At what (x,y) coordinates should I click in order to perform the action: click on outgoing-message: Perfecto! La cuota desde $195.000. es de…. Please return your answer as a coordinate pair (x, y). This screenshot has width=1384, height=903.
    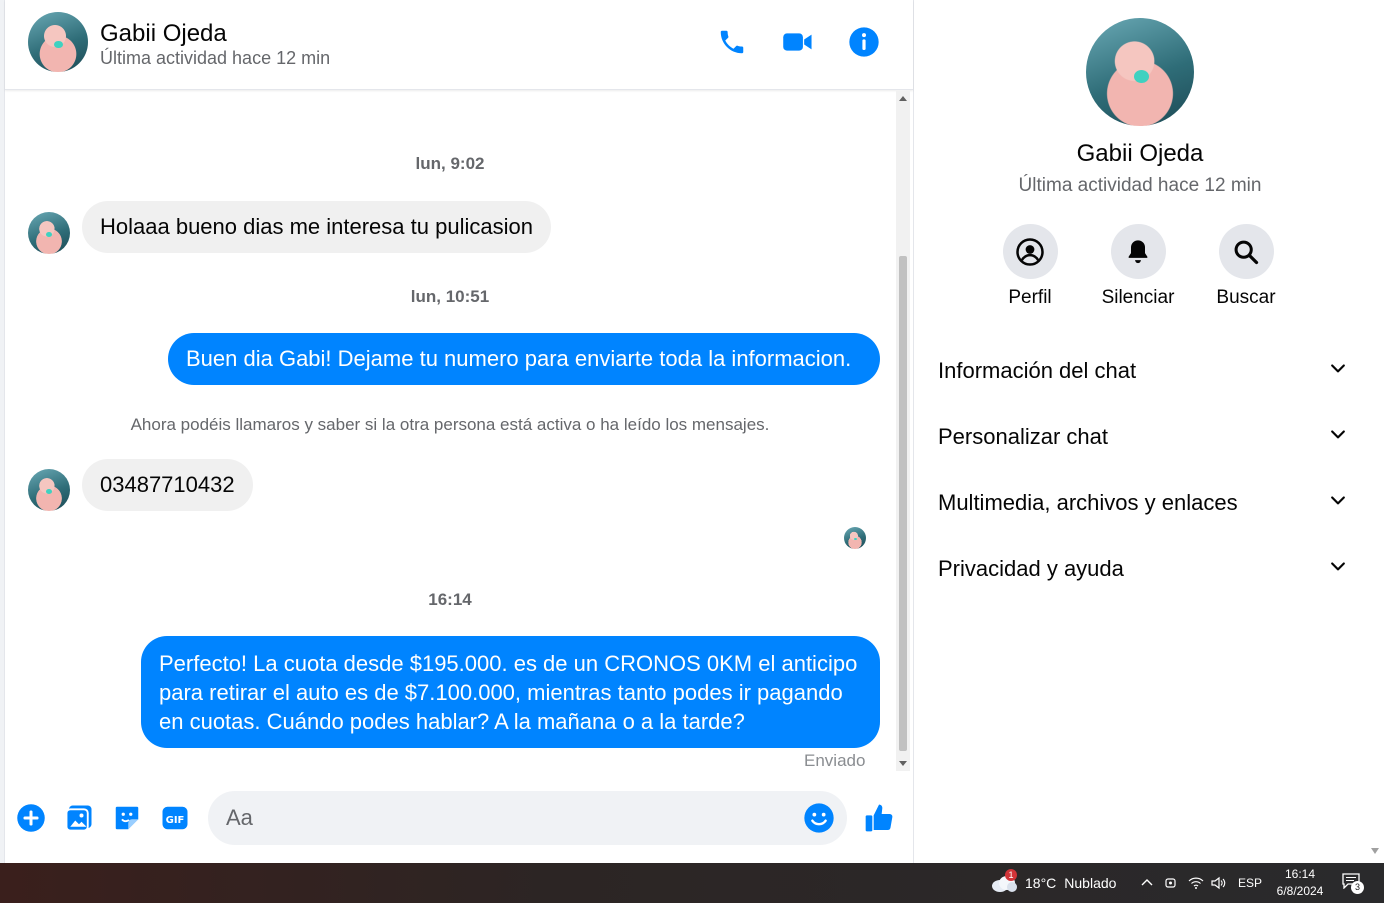
    Looking at the image, I should click on (510, 692).